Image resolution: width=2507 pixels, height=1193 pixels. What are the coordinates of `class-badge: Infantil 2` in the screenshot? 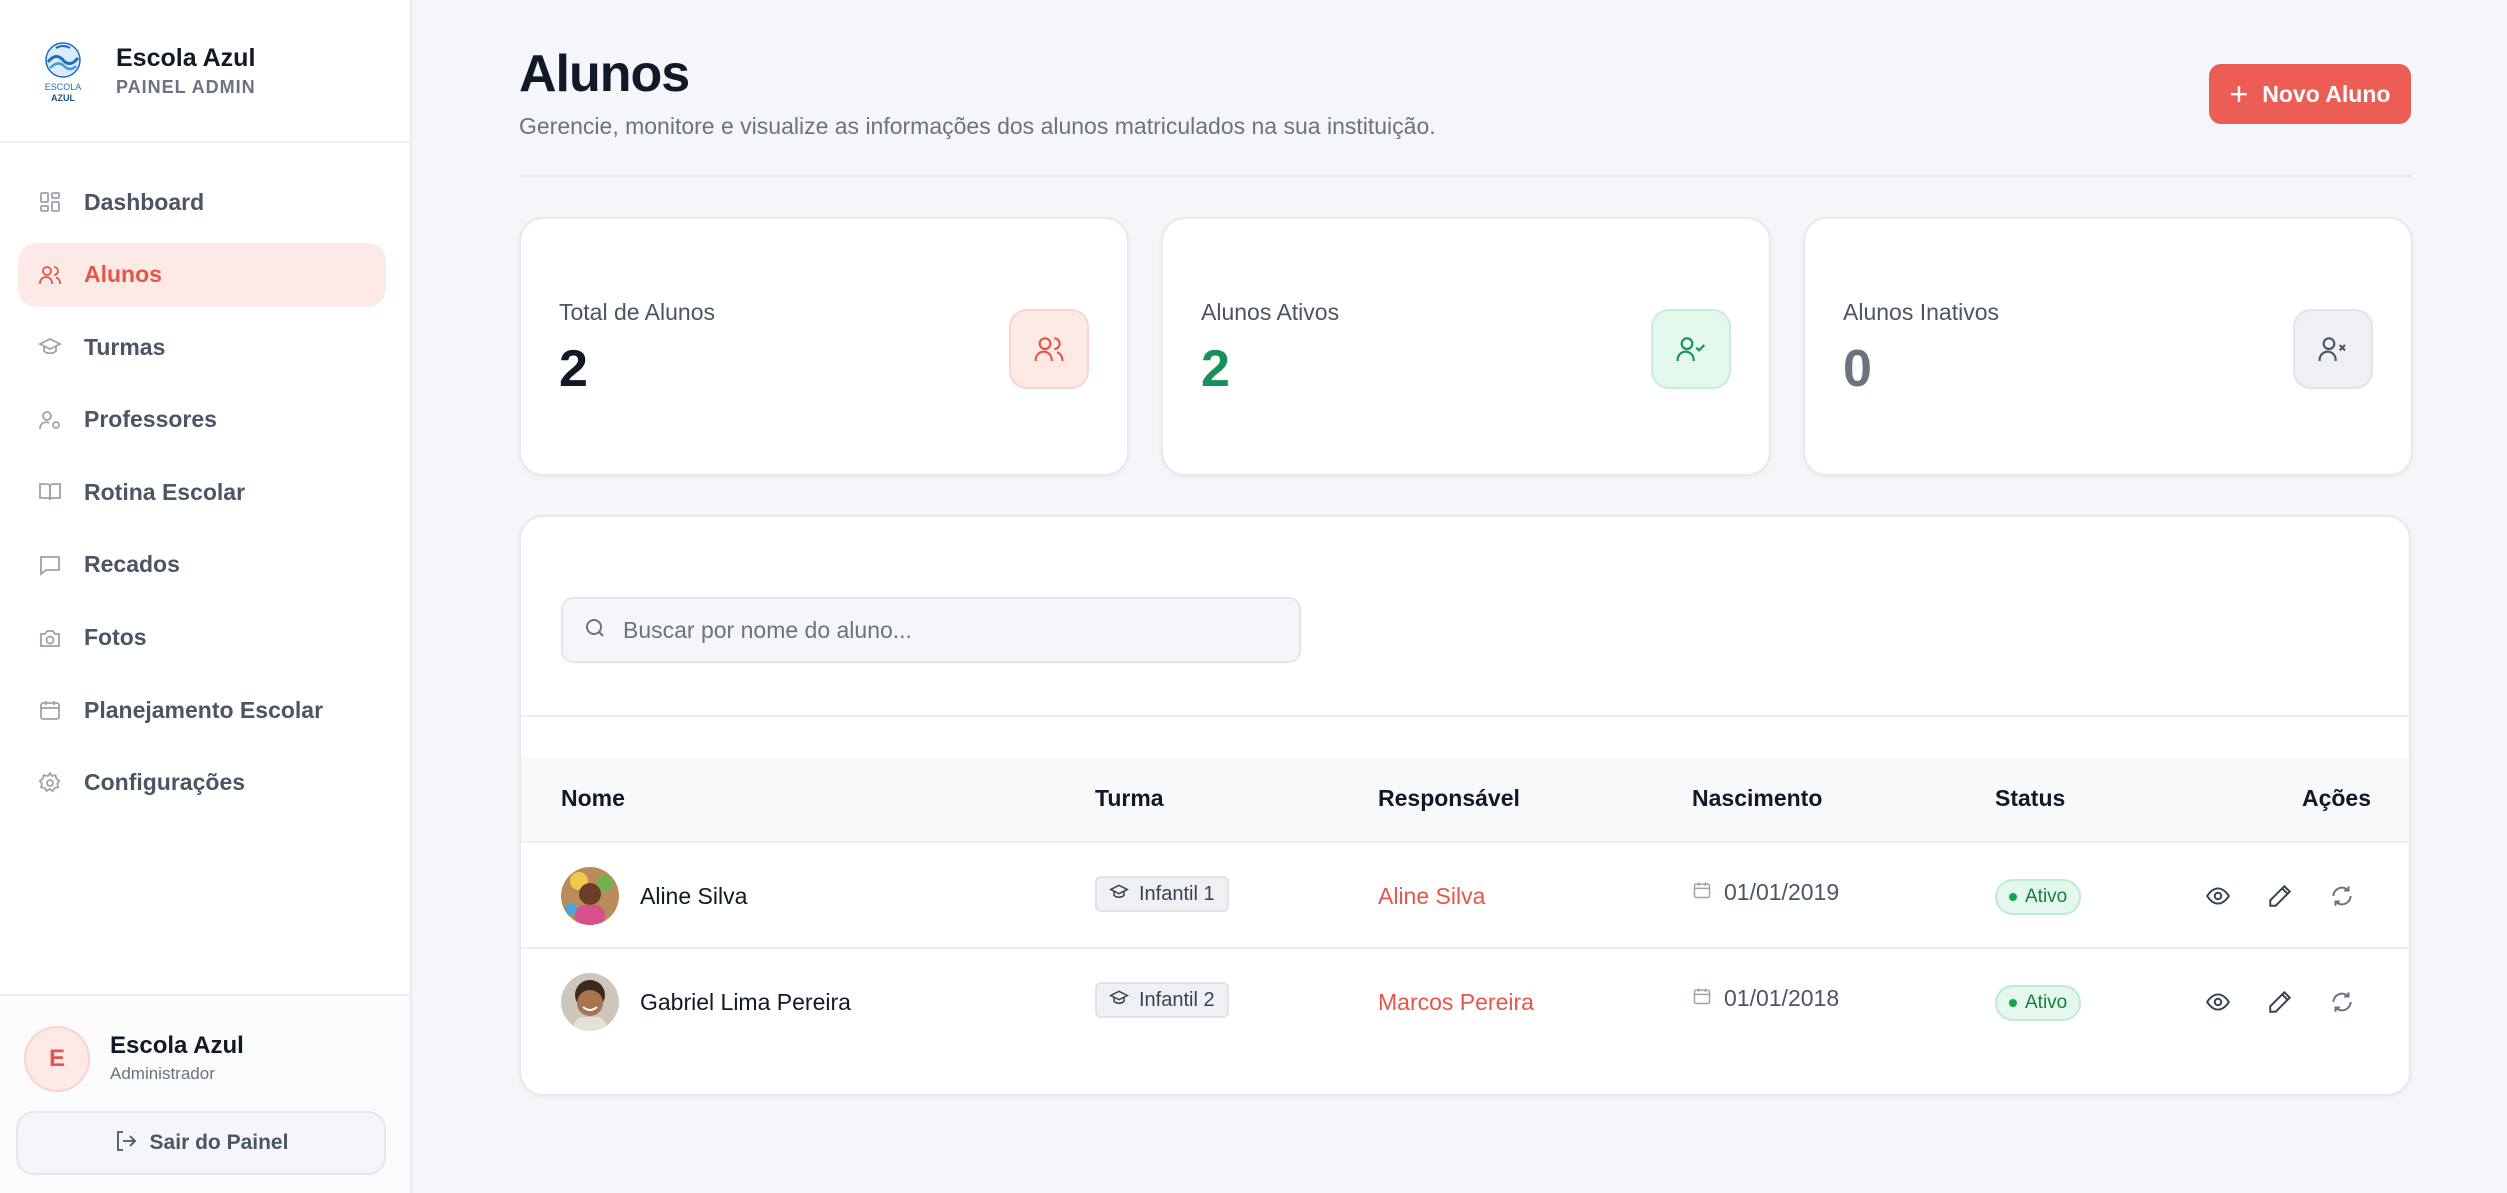 It's located at (1162, 1000).